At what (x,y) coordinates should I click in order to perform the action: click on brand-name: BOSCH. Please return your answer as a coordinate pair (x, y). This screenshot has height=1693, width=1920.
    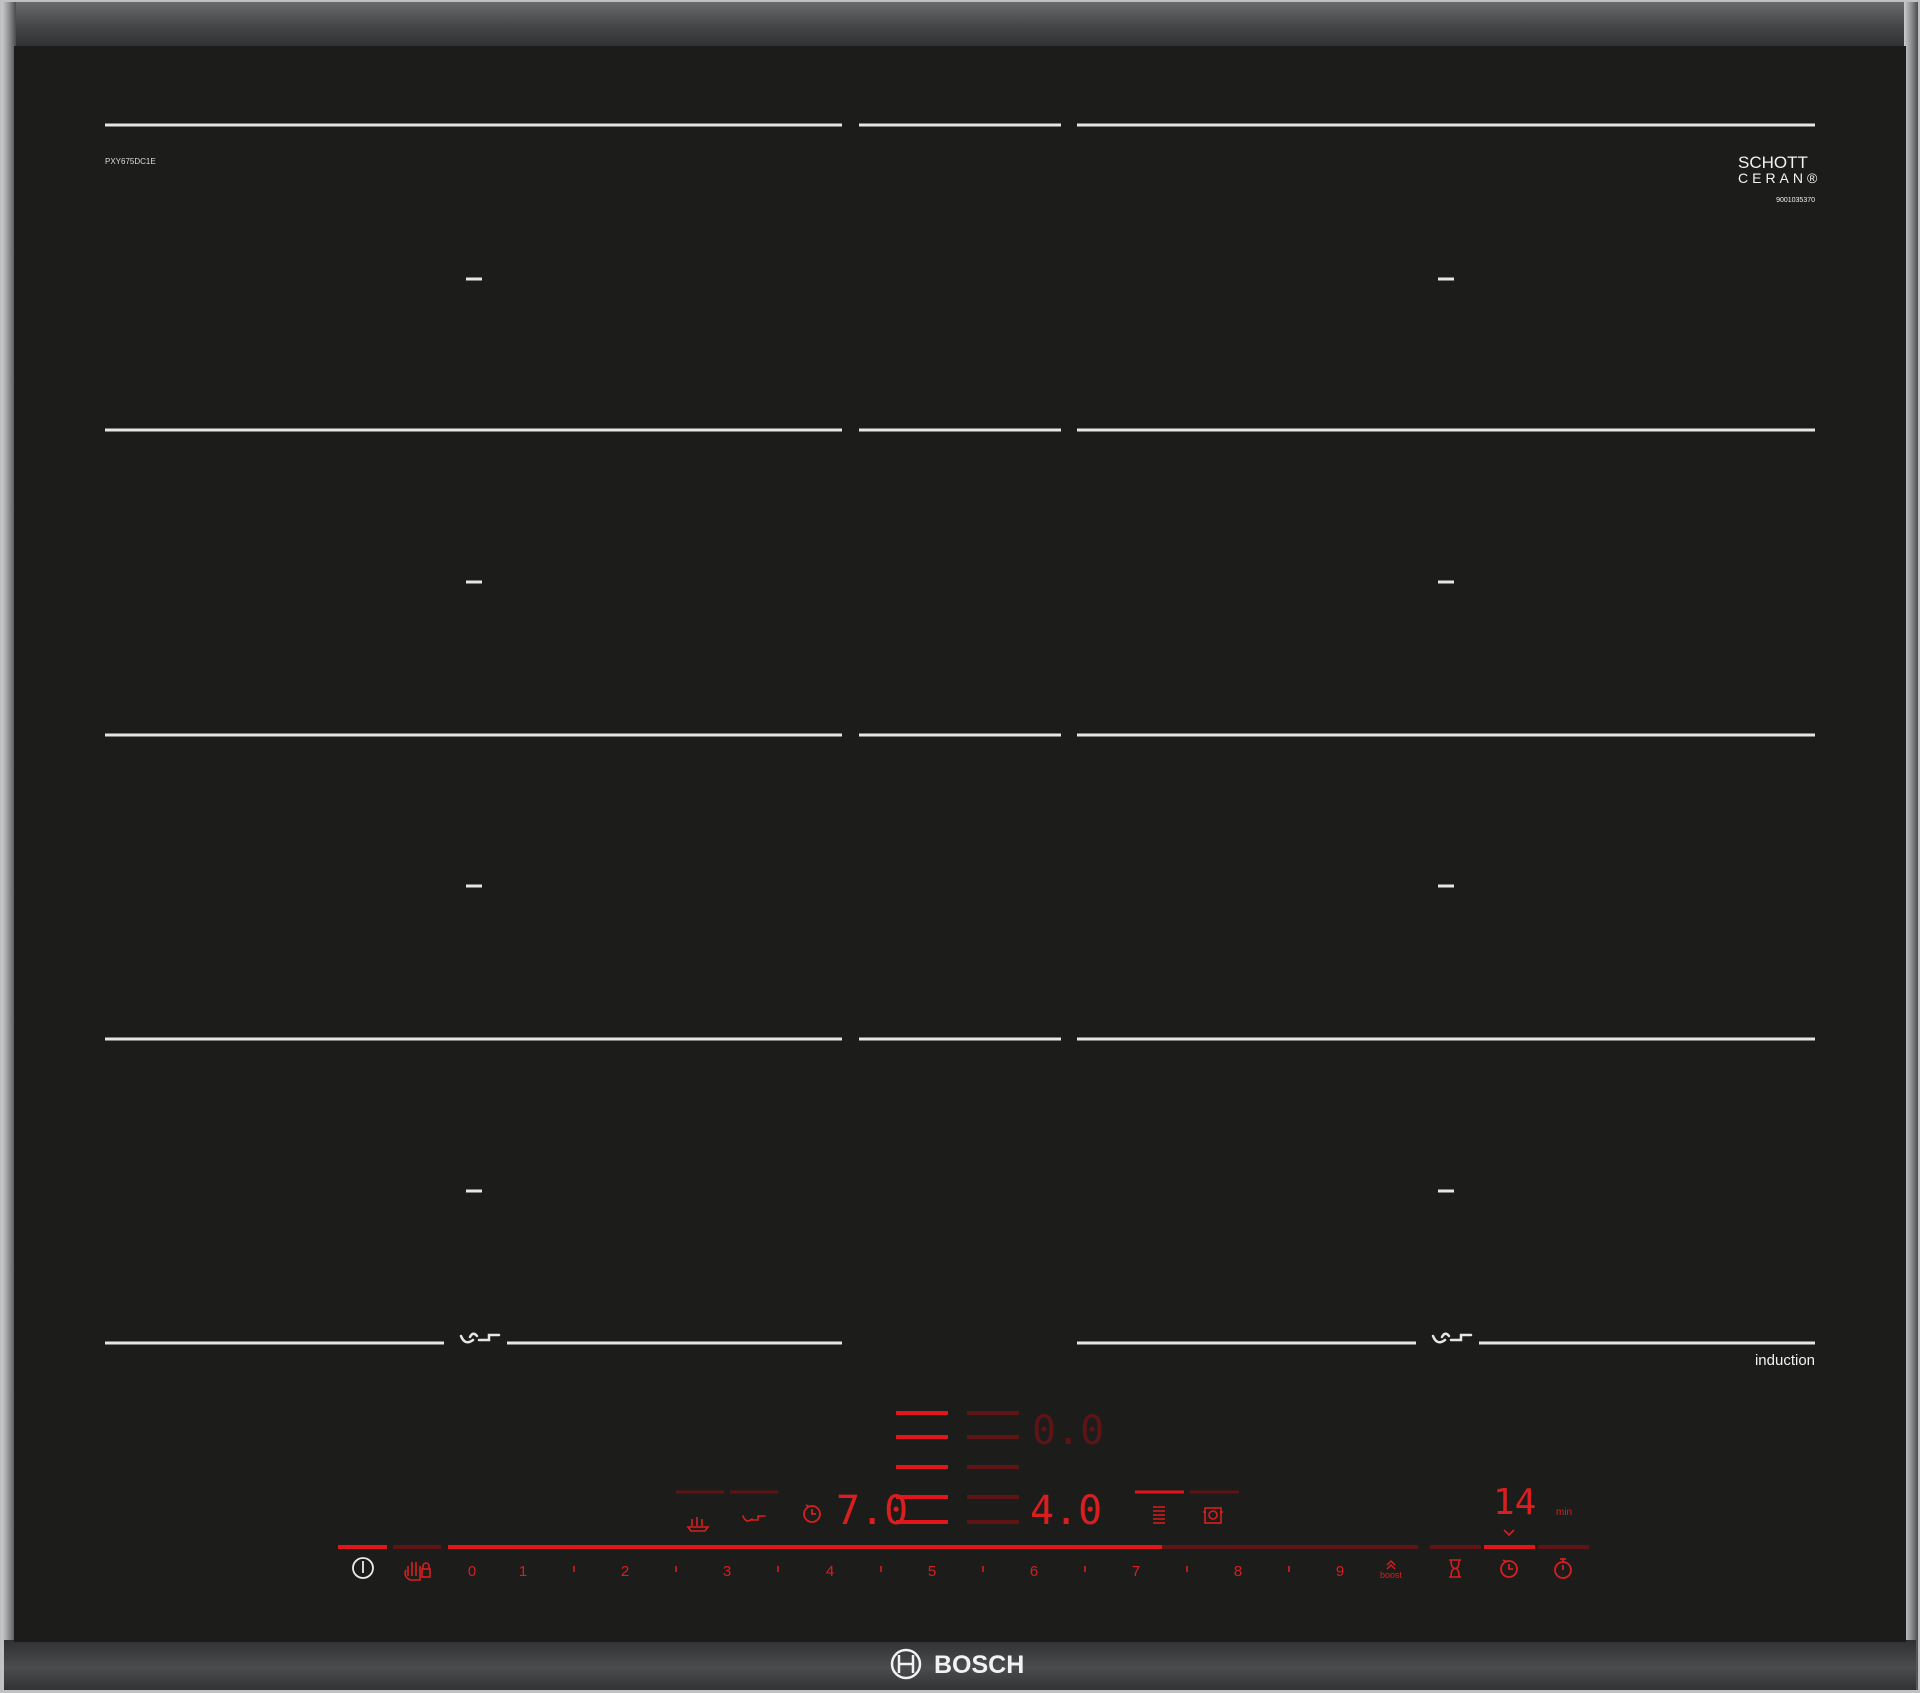
    Looking at the image, I should click on (979, 1665).